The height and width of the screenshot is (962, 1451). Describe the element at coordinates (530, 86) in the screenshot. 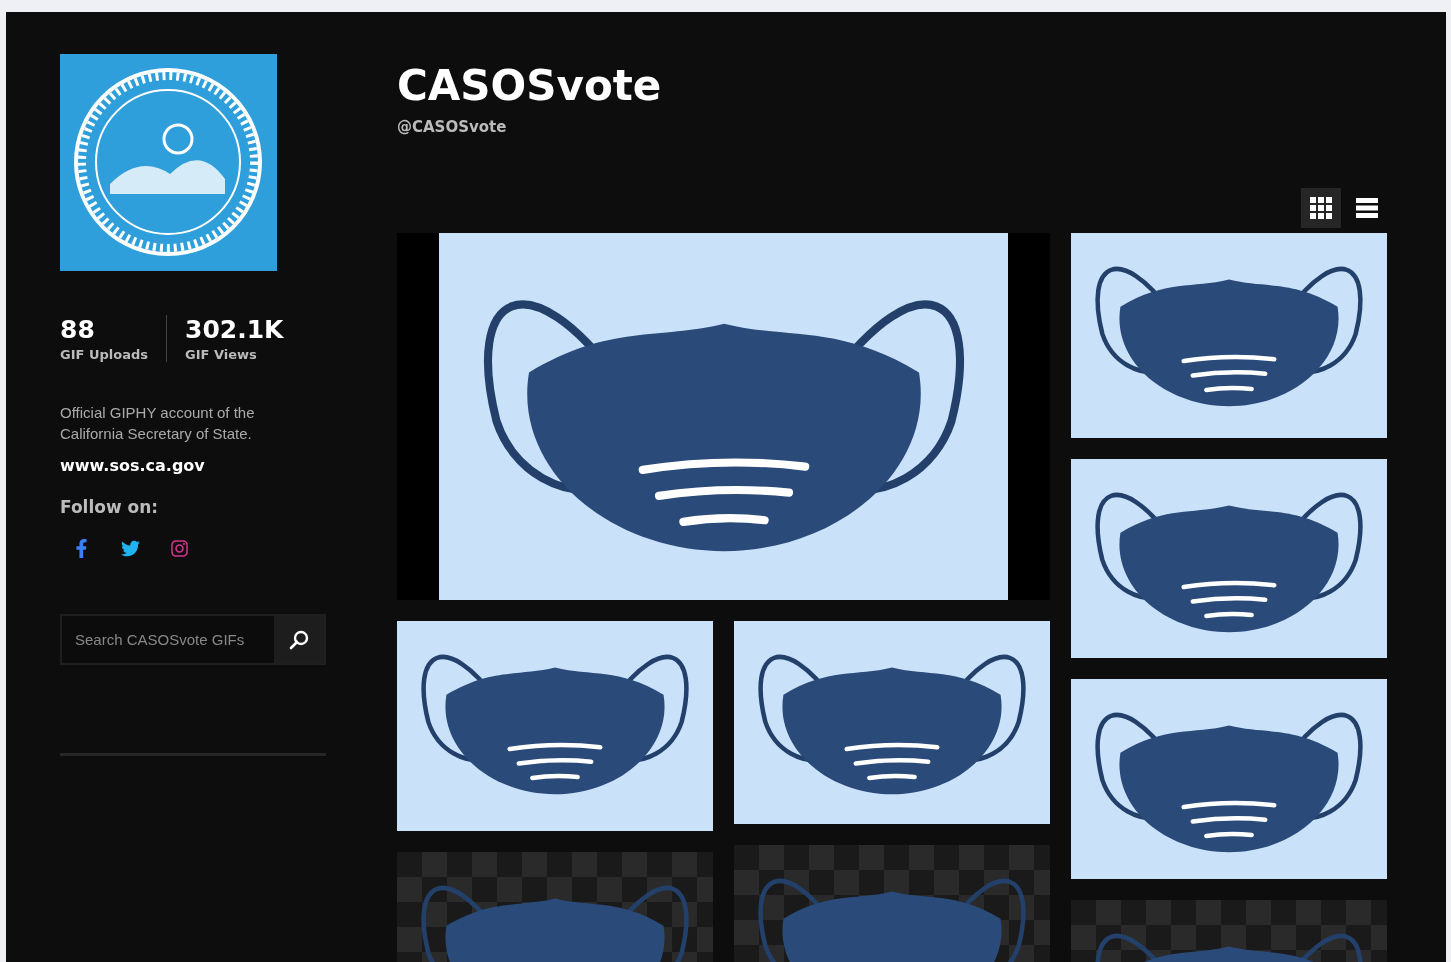

I see `channel-title: CASOSvote` at that location.